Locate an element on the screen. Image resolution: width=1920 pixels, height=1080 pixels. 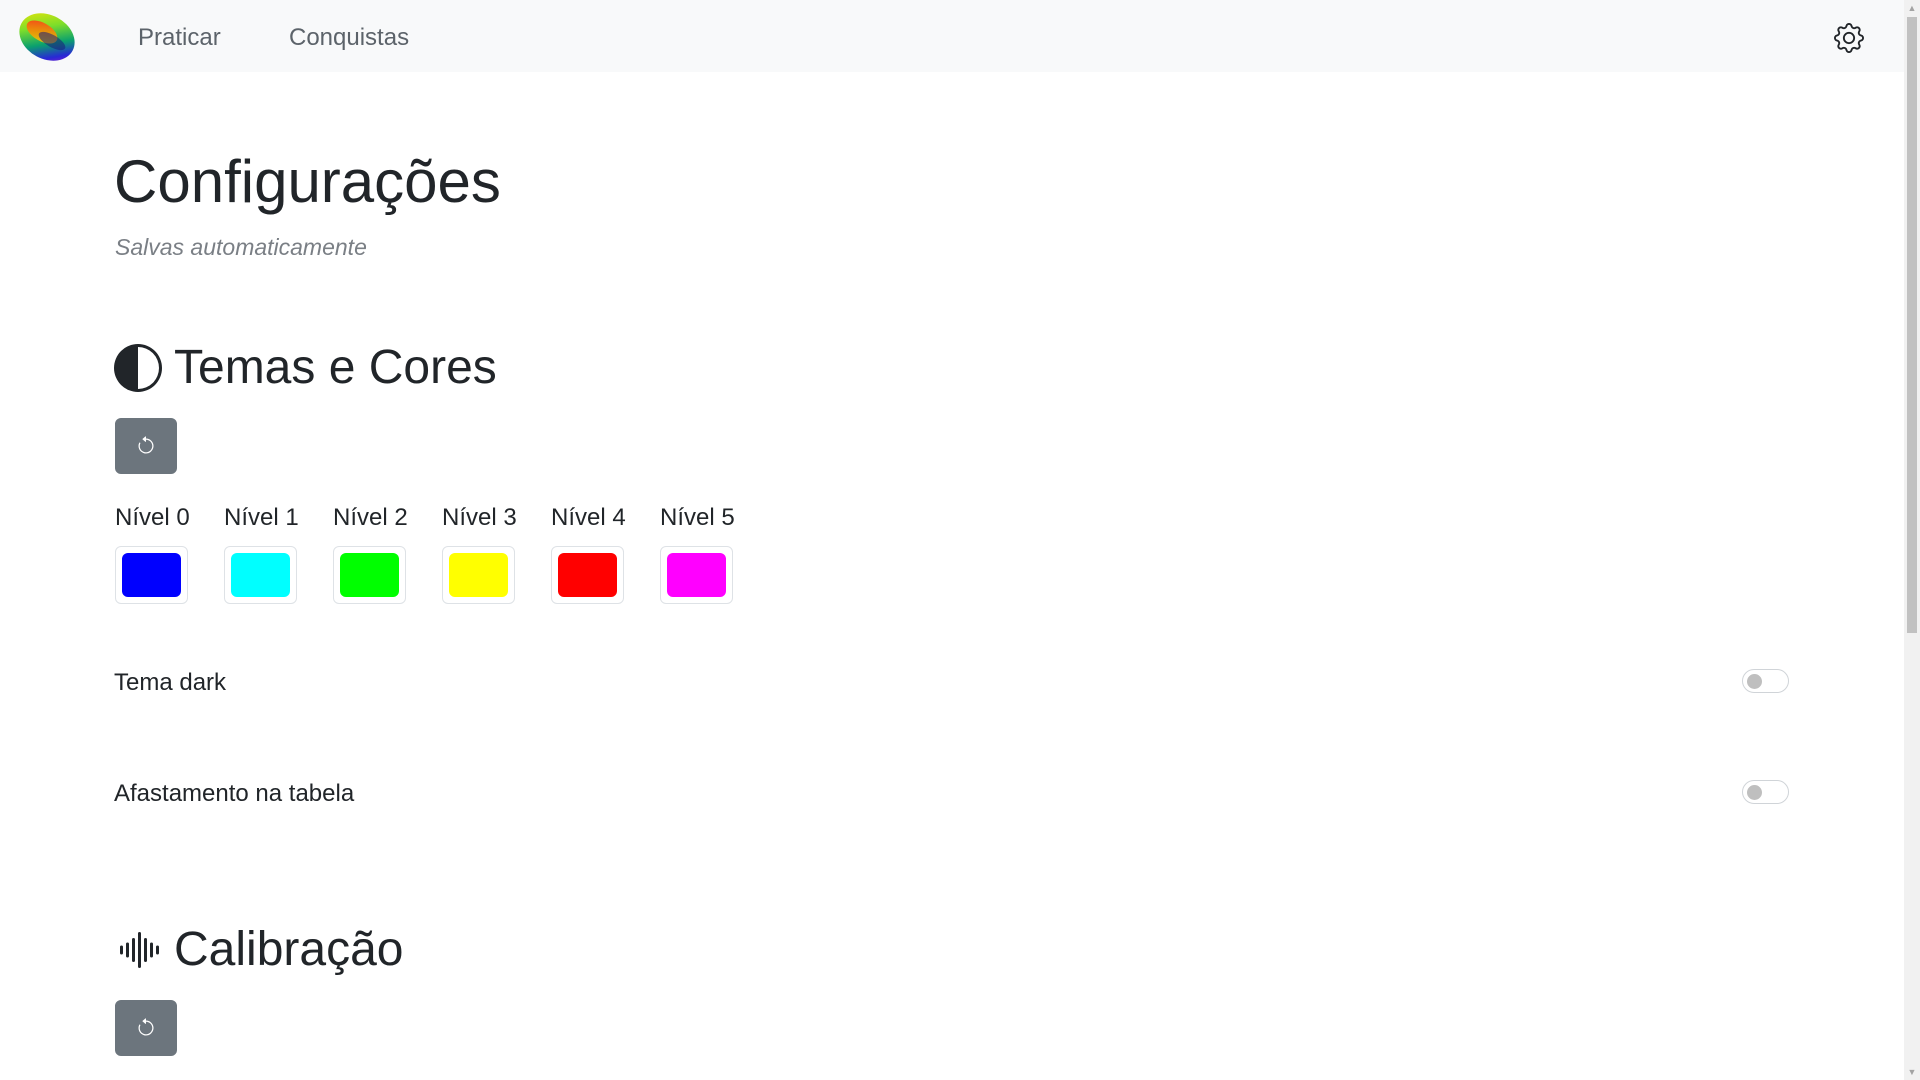
scrollbar-thumb is located at coordinates (1912, 325).